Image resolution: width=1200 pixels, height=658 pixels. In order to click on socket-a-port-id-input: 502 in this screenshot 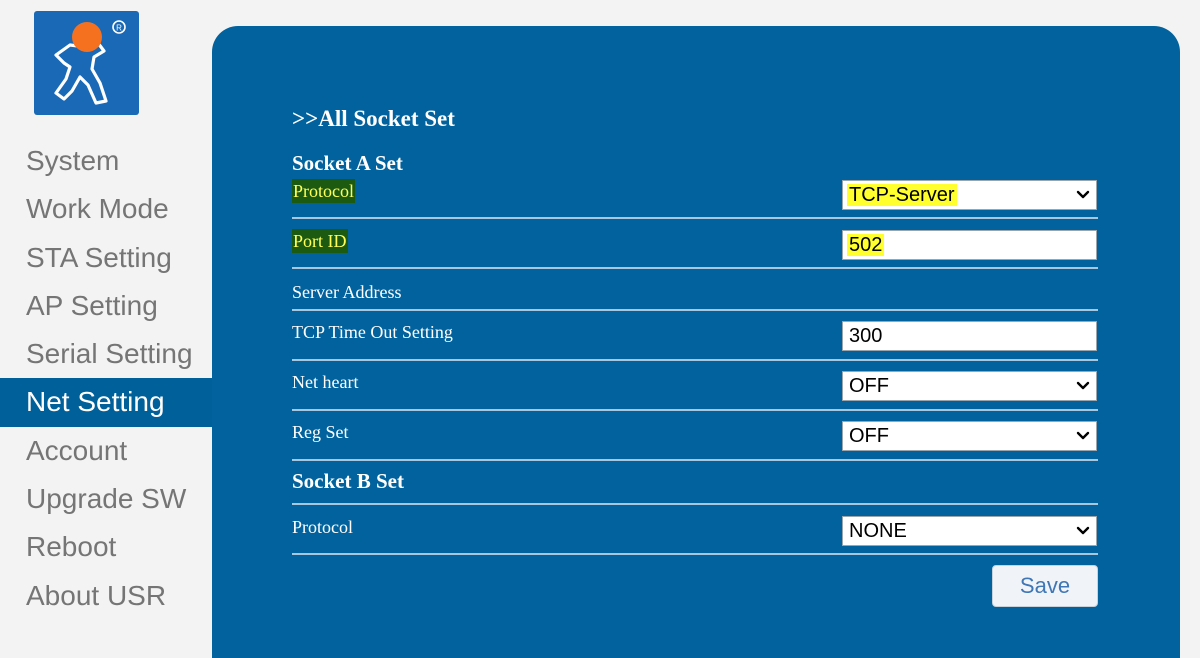, I will do `click(969, 245)`.